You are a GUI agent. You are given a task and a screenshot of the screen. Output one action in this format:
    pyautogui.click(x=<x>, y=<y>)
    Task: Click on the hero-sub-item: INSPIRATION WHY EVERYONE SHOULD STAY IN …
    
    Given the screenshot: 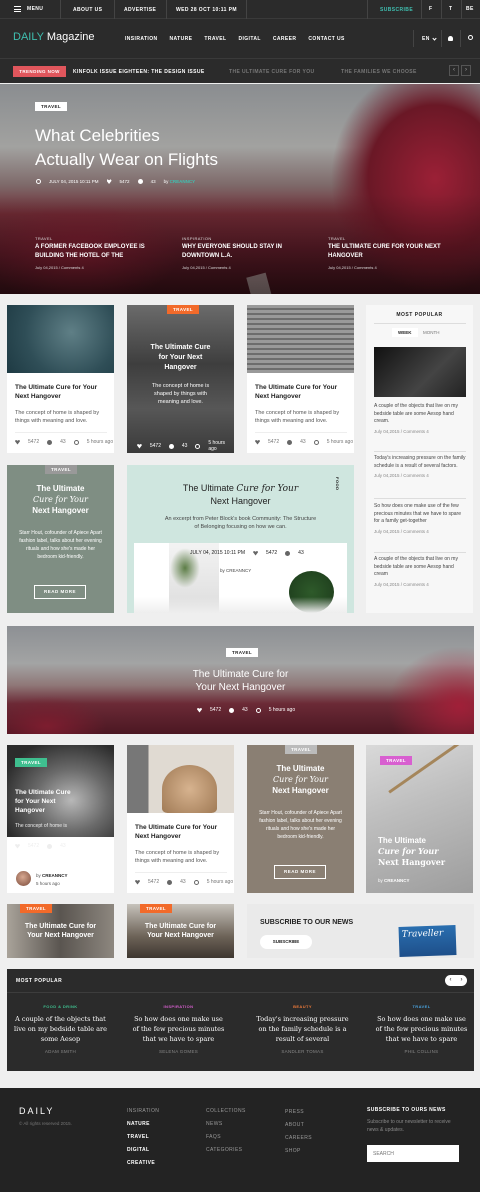 What is the action you would take?
    pyautogui.click(x=242, y=253)
    